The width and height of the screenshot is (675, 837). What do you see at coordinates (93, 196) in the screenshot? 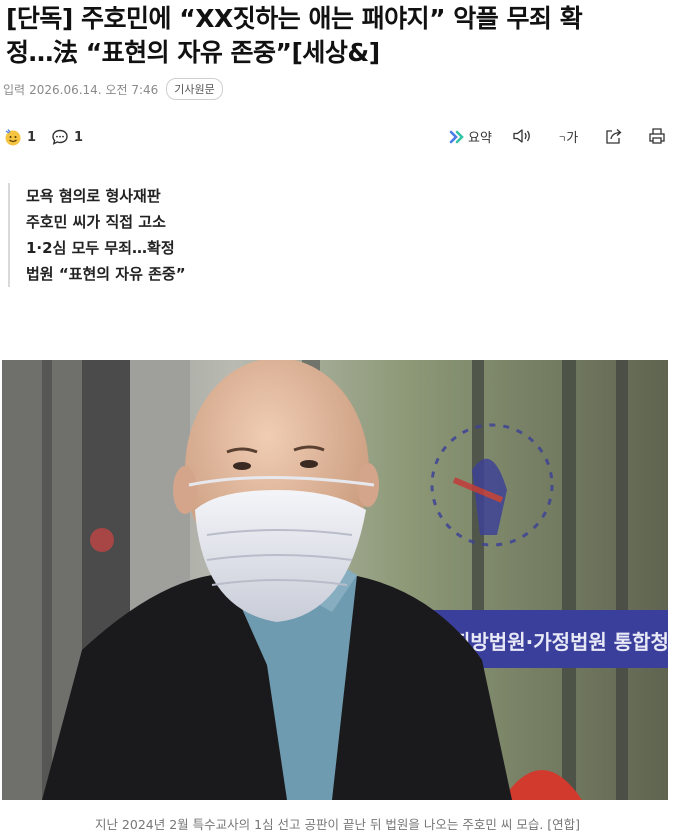
I see `summary-item: 모욕 혐의로 형사재판` at bounding box center [93, 196].